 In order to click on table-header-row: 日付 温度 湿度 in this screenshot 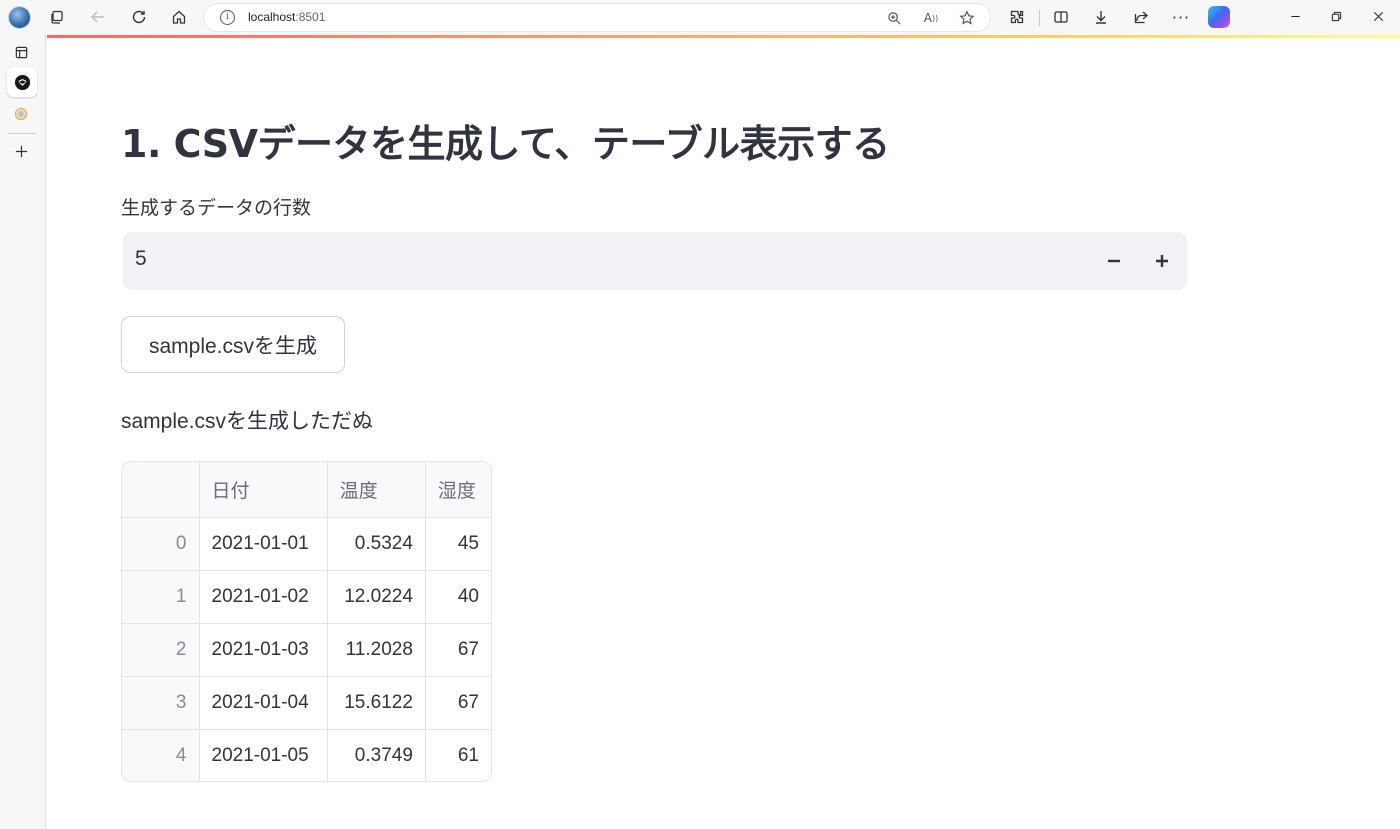, I will do `click(306, 490)`.